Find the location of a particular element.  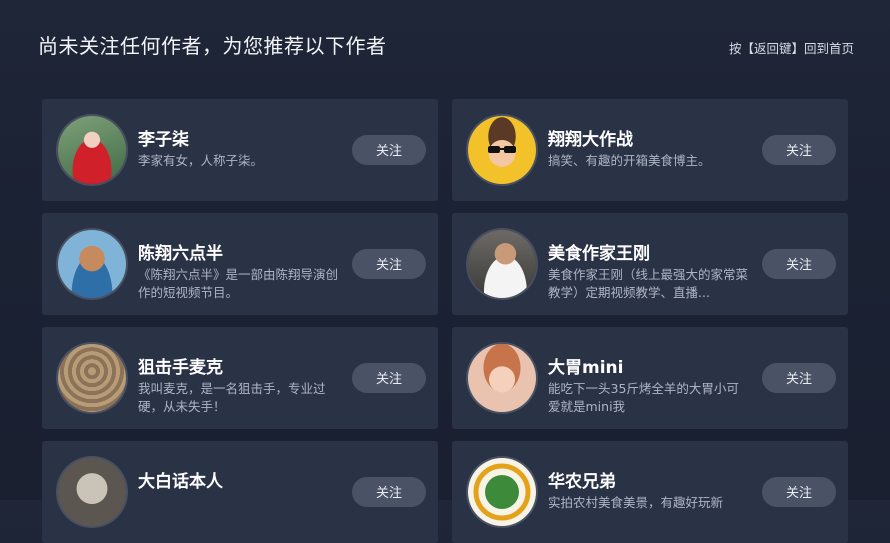

author-name: 美食作家王刚 is located at coordinates (599, 254).